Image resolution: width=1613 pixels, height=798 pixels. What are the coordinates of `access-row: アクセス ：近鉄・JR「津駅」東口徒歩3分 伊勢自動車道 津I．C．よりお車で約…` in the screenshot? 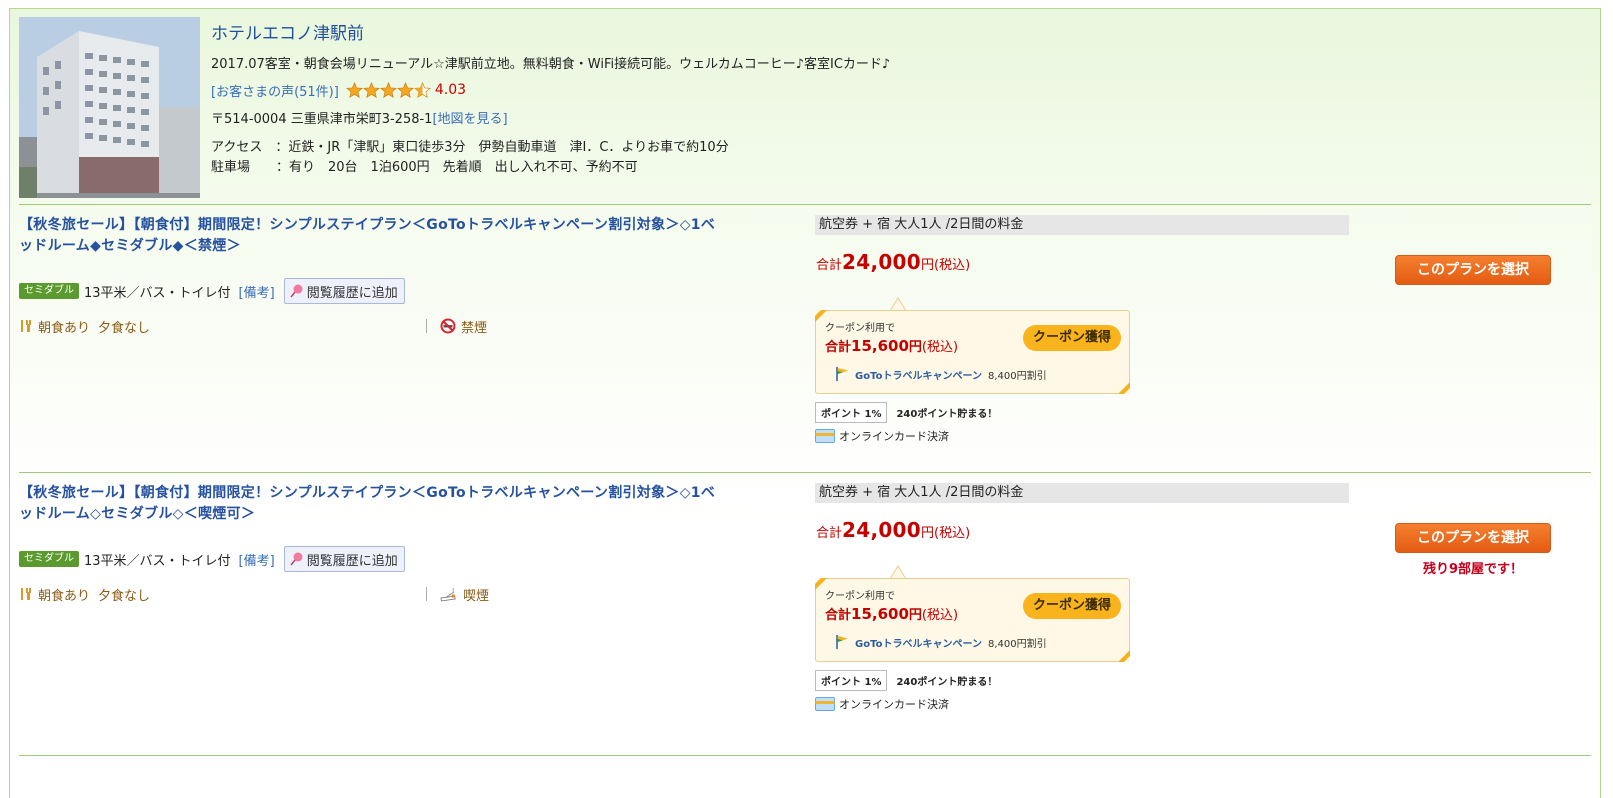 It's located at (470, 145).